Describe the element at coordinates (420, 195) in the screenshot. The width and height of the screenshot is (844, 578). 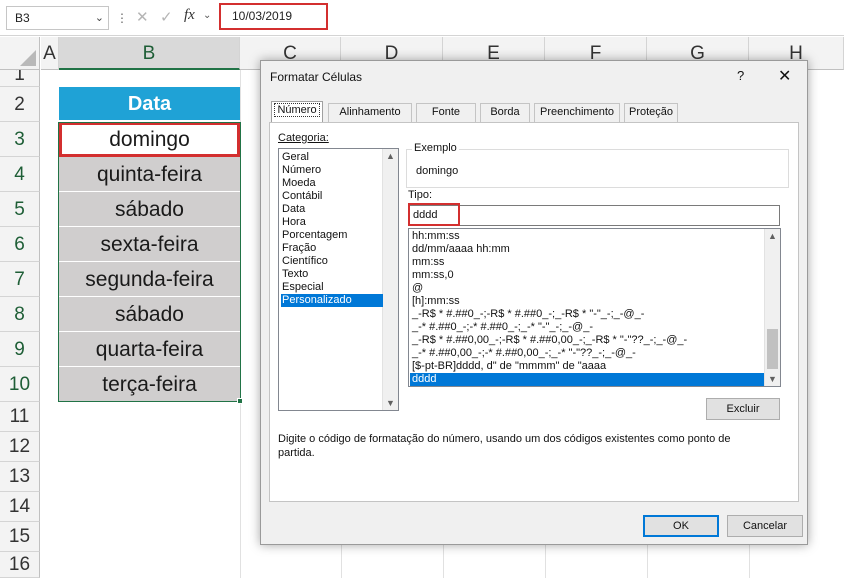
I see `type-label: Tipo:` at that location.